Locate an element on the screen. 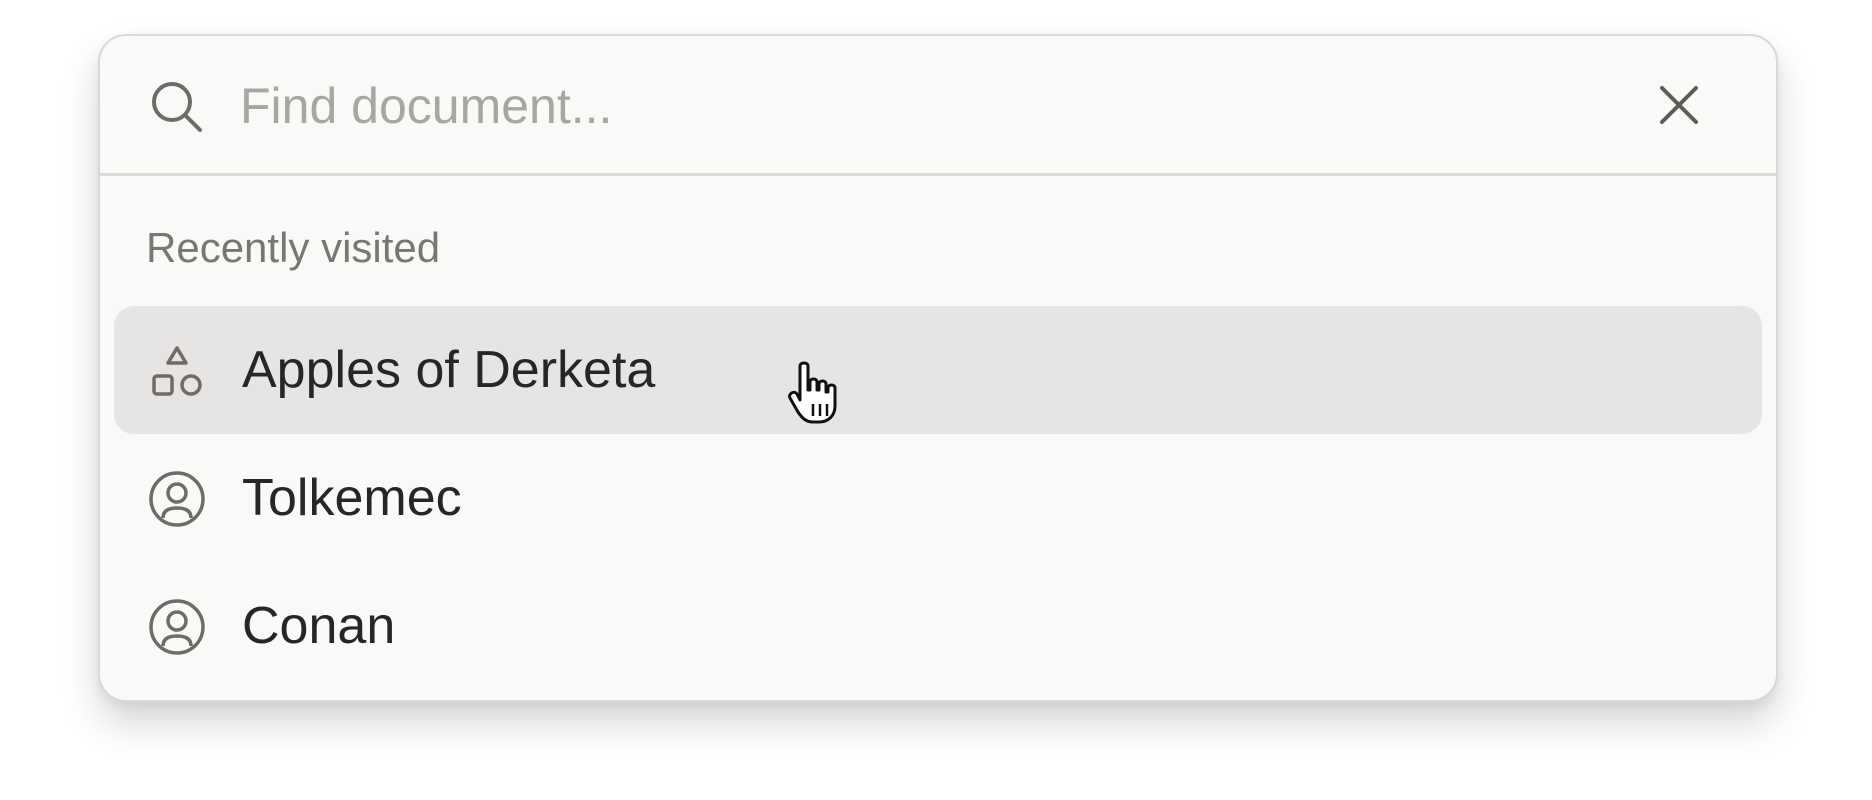  list-item-tolkemec: Tolkemec is located at coordinates (938, 498).